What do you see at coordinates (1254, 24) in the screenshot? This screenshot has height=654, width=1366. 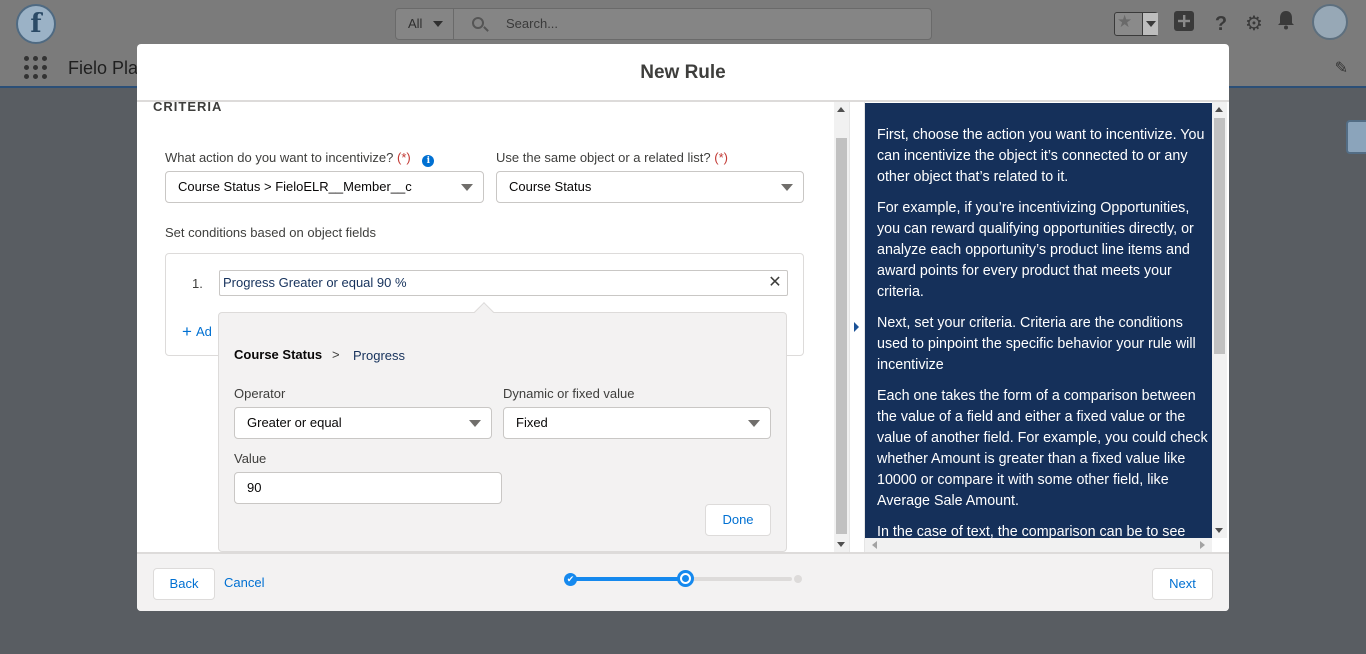 I see `setup-gear-icon: ⚙` at bounding box center [1254, 24].